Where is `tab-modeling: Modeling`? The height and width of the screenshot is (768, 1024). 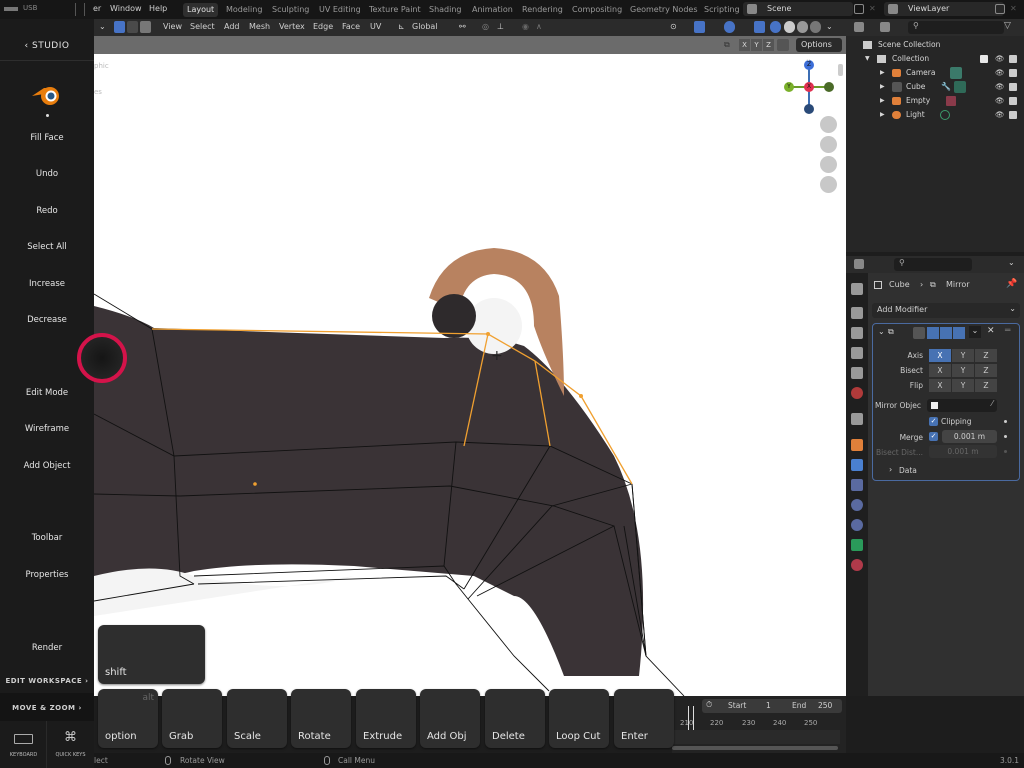 tab-modeling: Modeling is located at coordinates (244, 10).